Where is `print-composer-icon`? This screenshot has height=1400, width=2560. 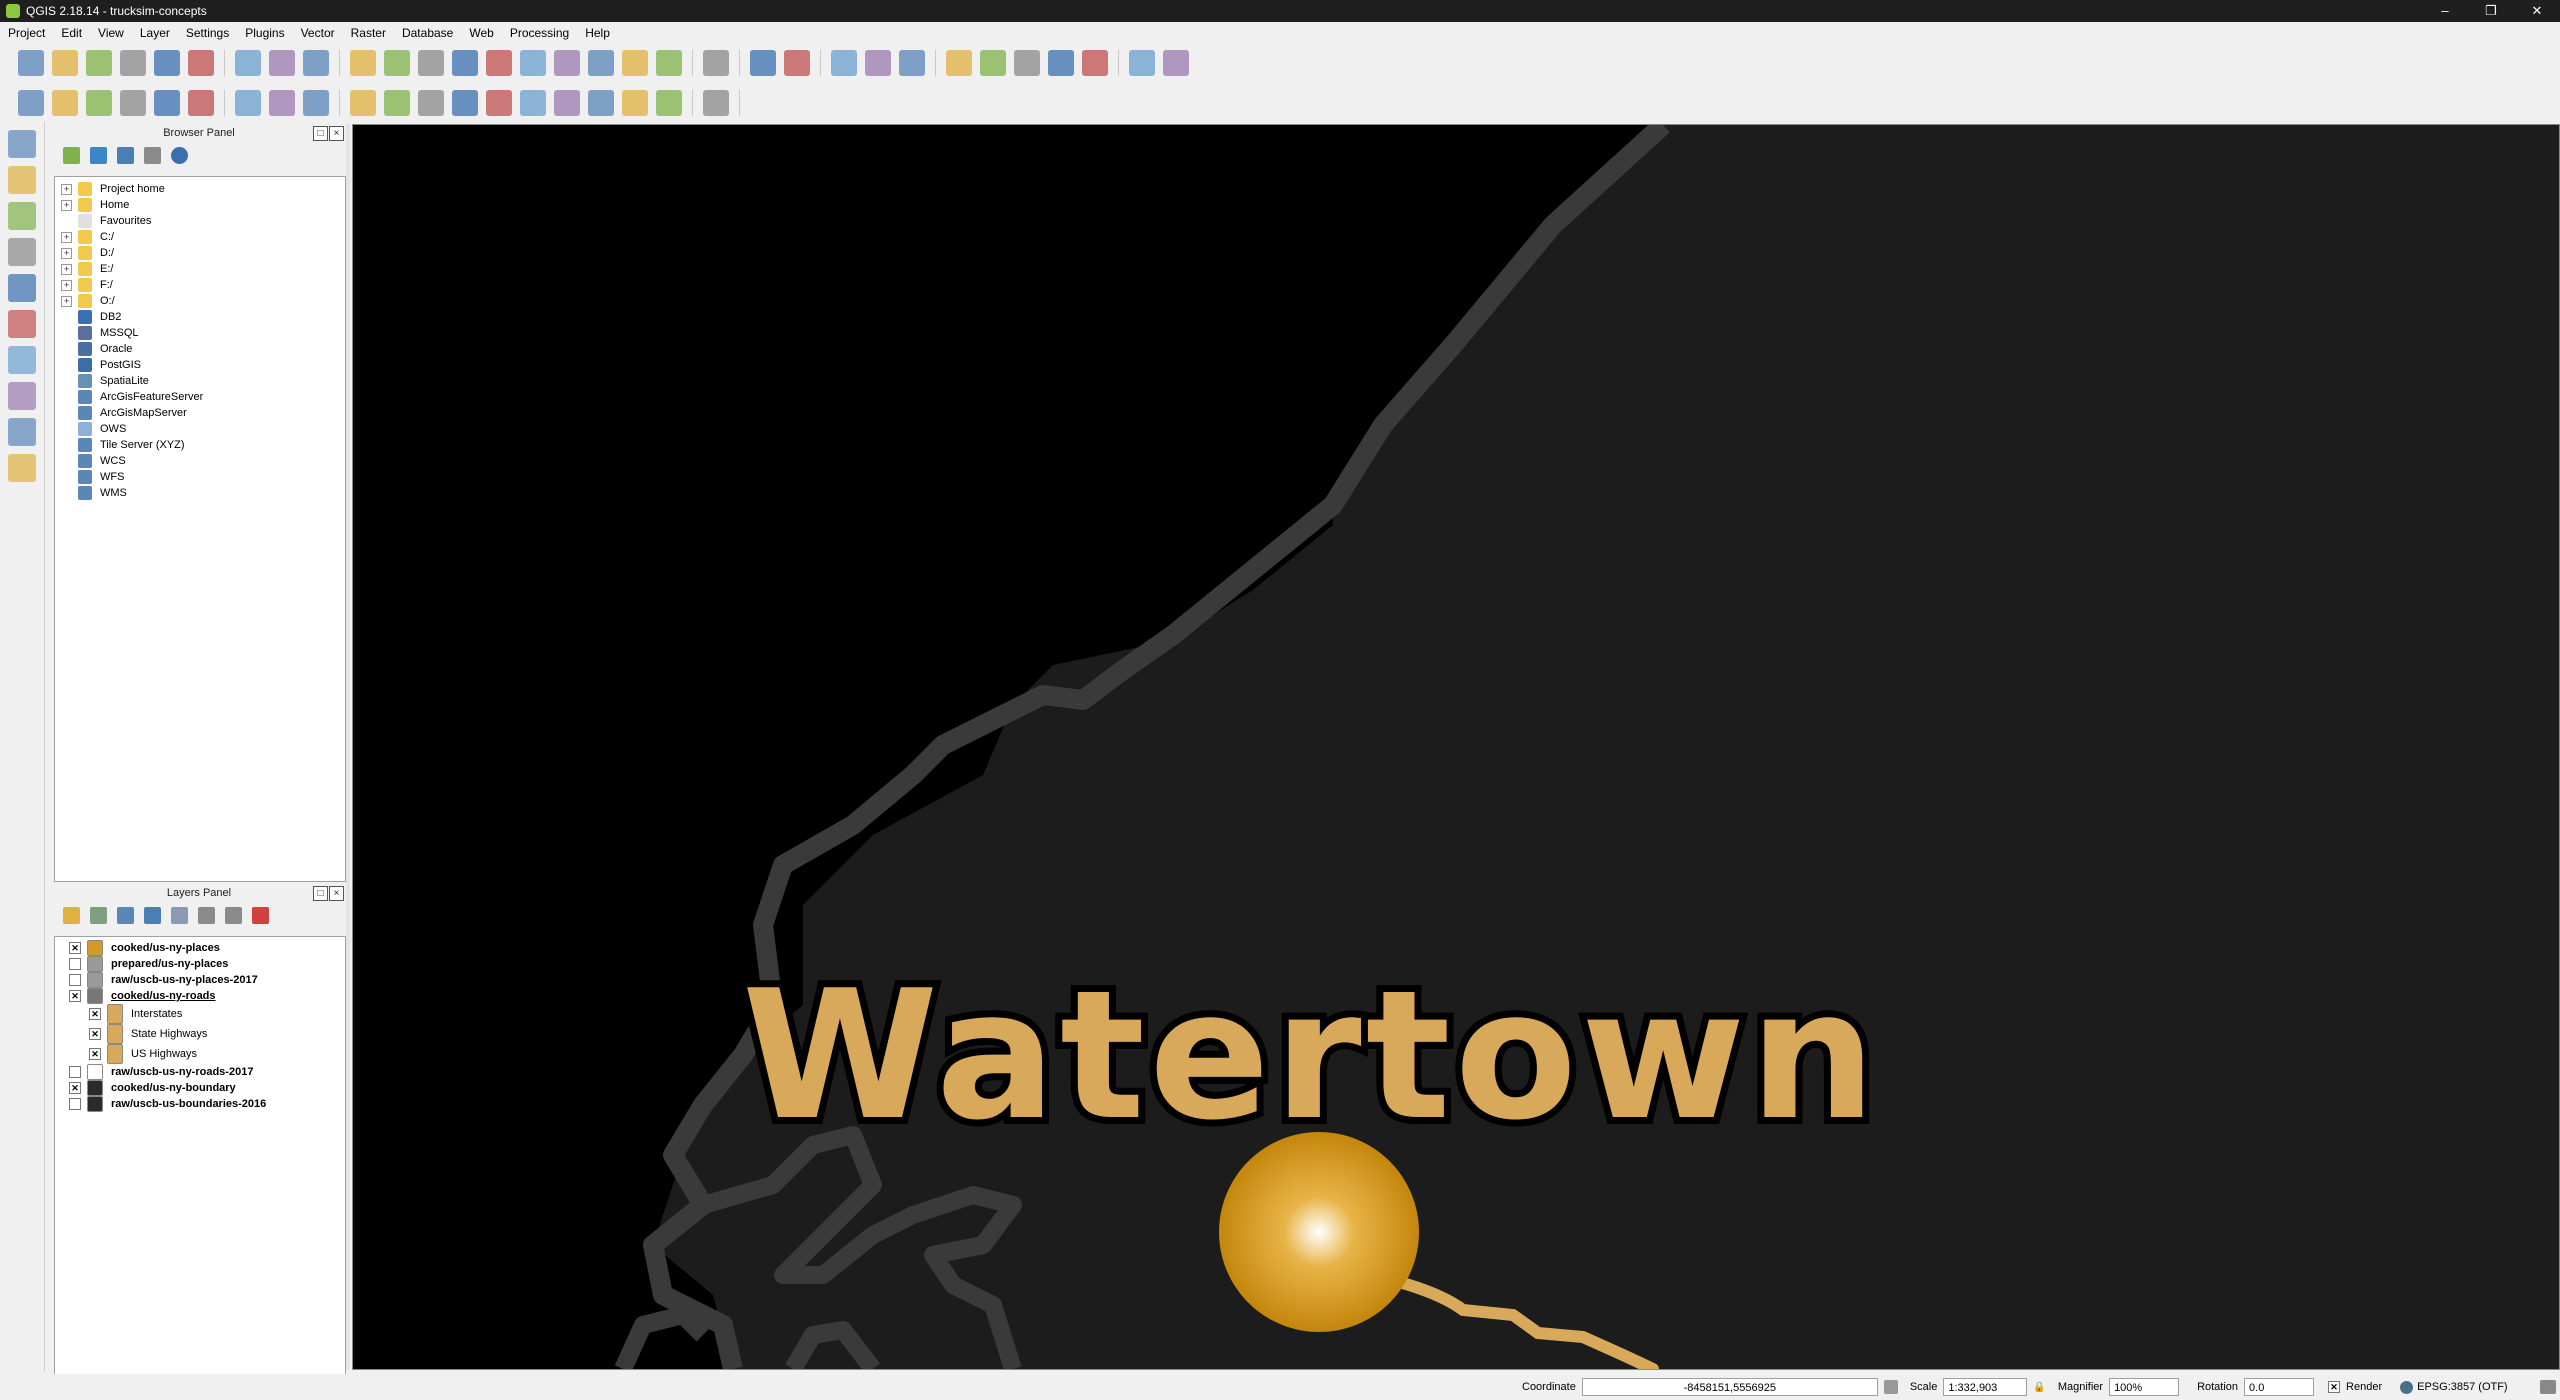 print-composer-icon is located at coordinates (167, 63).